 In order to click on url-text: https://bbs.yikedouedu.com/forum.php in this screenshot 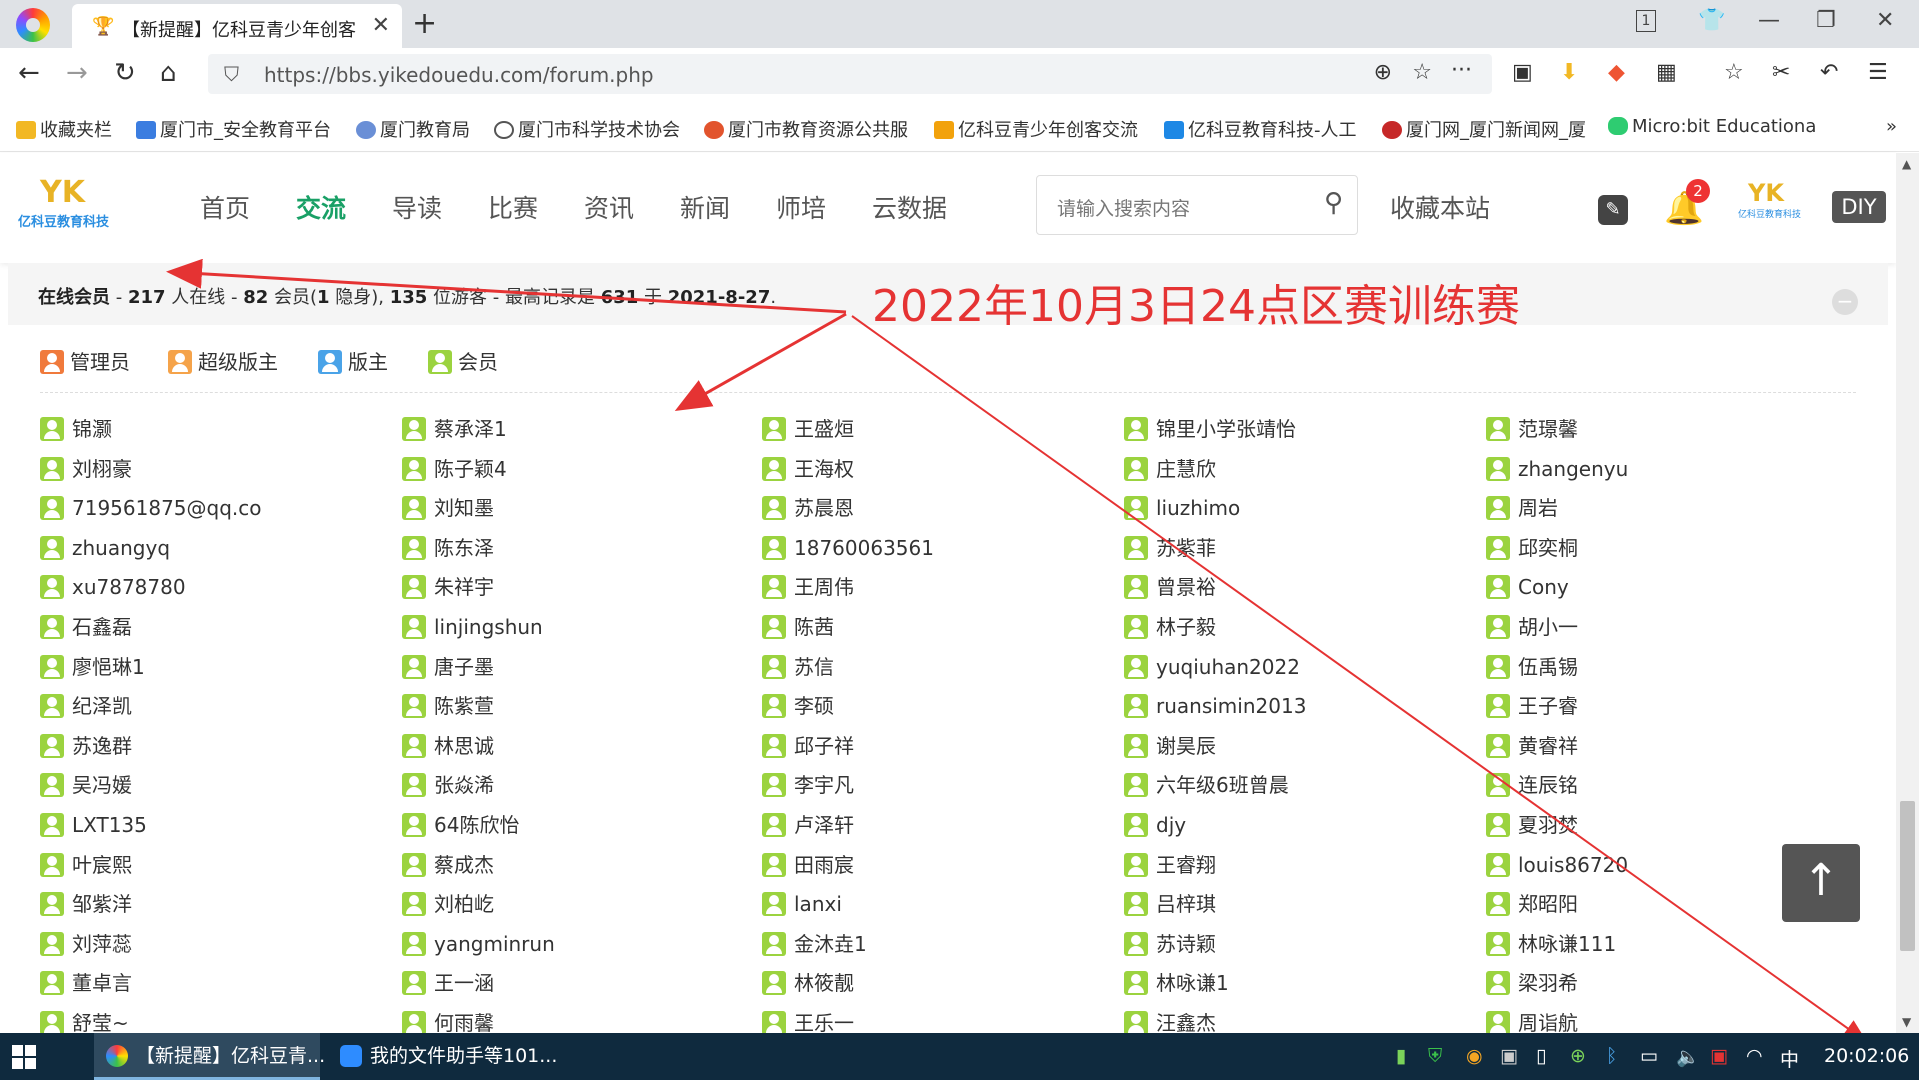, I will do `click(459, 75)`.